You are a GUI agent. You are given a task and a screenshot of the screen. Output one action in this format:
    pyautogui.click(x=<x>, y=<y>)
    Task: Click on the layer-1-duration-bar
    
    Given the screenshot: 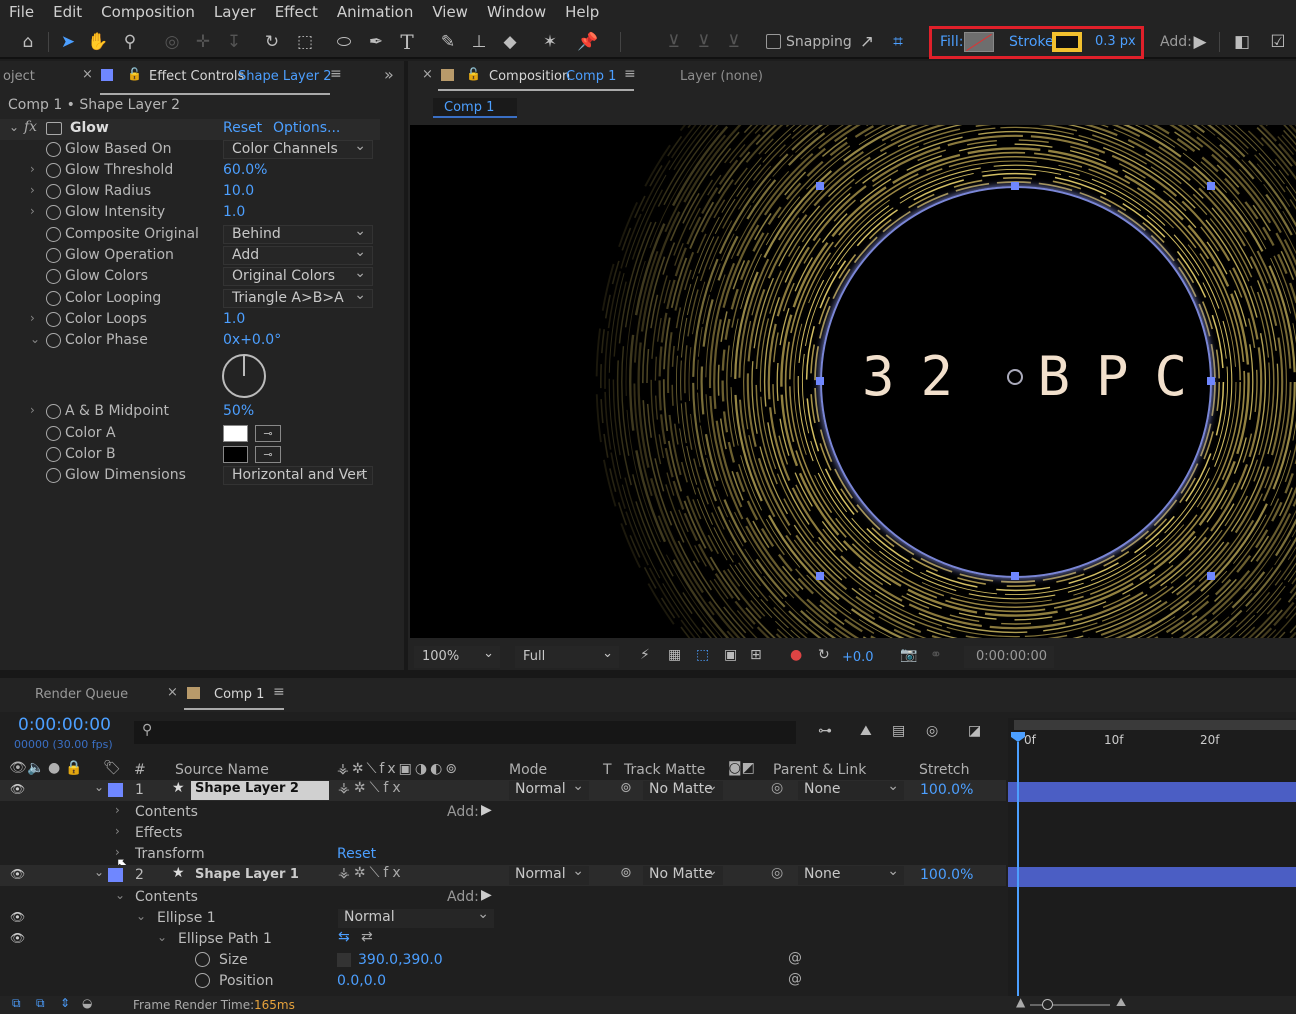 What is the action you would take?
    pyautogui.click(x=1152, y=792)
    